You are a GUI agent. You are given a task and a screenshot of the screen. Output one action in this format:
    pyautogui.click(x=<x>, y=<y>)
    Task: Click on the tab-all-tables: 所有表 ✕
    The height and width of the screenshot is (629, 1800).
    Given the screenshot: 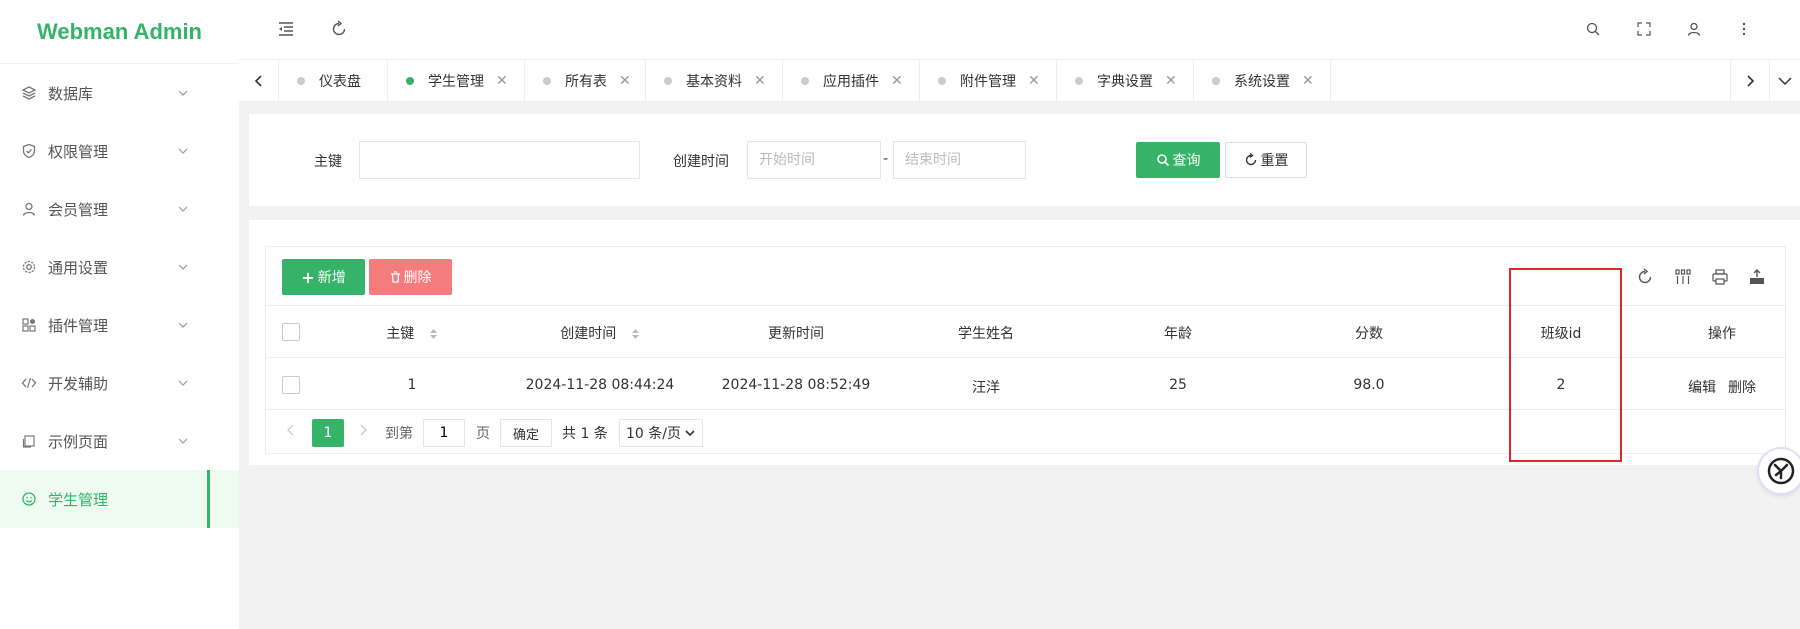 What is the action you would take?
    pyautogui.click(x=585, y=81)
    